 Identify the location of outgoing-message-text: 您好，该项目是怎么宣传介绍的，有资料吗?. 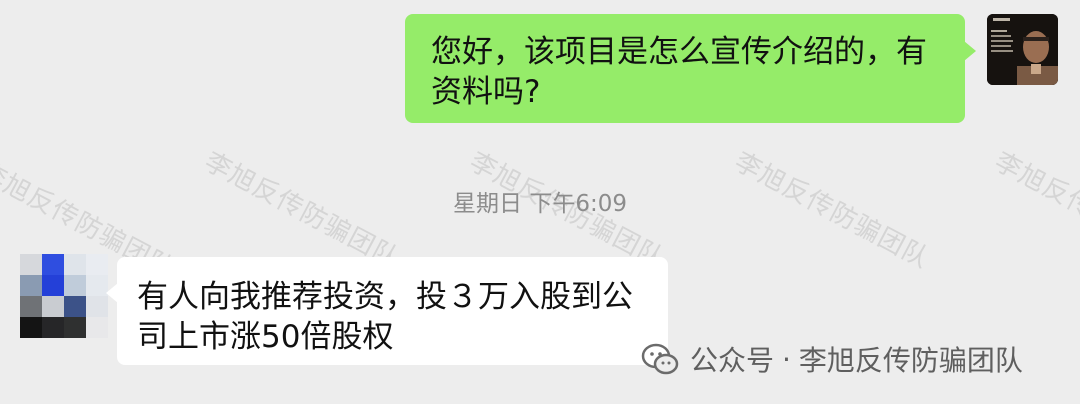
(679, 72).